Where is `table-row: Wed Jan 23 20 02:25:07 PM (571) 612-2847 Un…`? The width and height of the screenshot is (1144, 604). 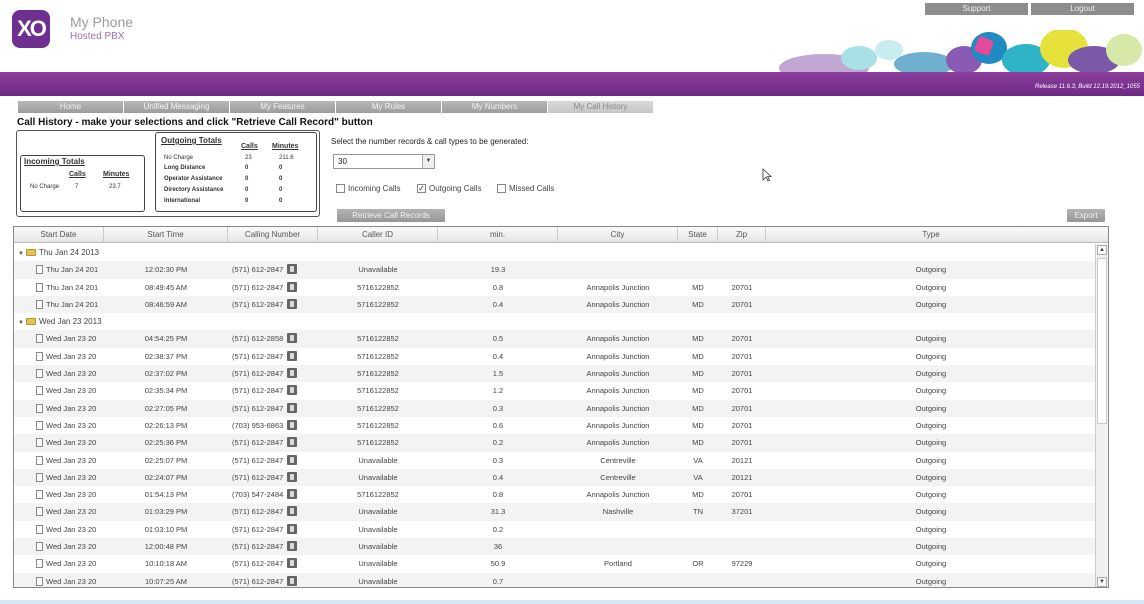 table-row: Wed Jan 23 20 02:25:07 PM (571) 612-2847 Un… is located at coordinates (555, 460).